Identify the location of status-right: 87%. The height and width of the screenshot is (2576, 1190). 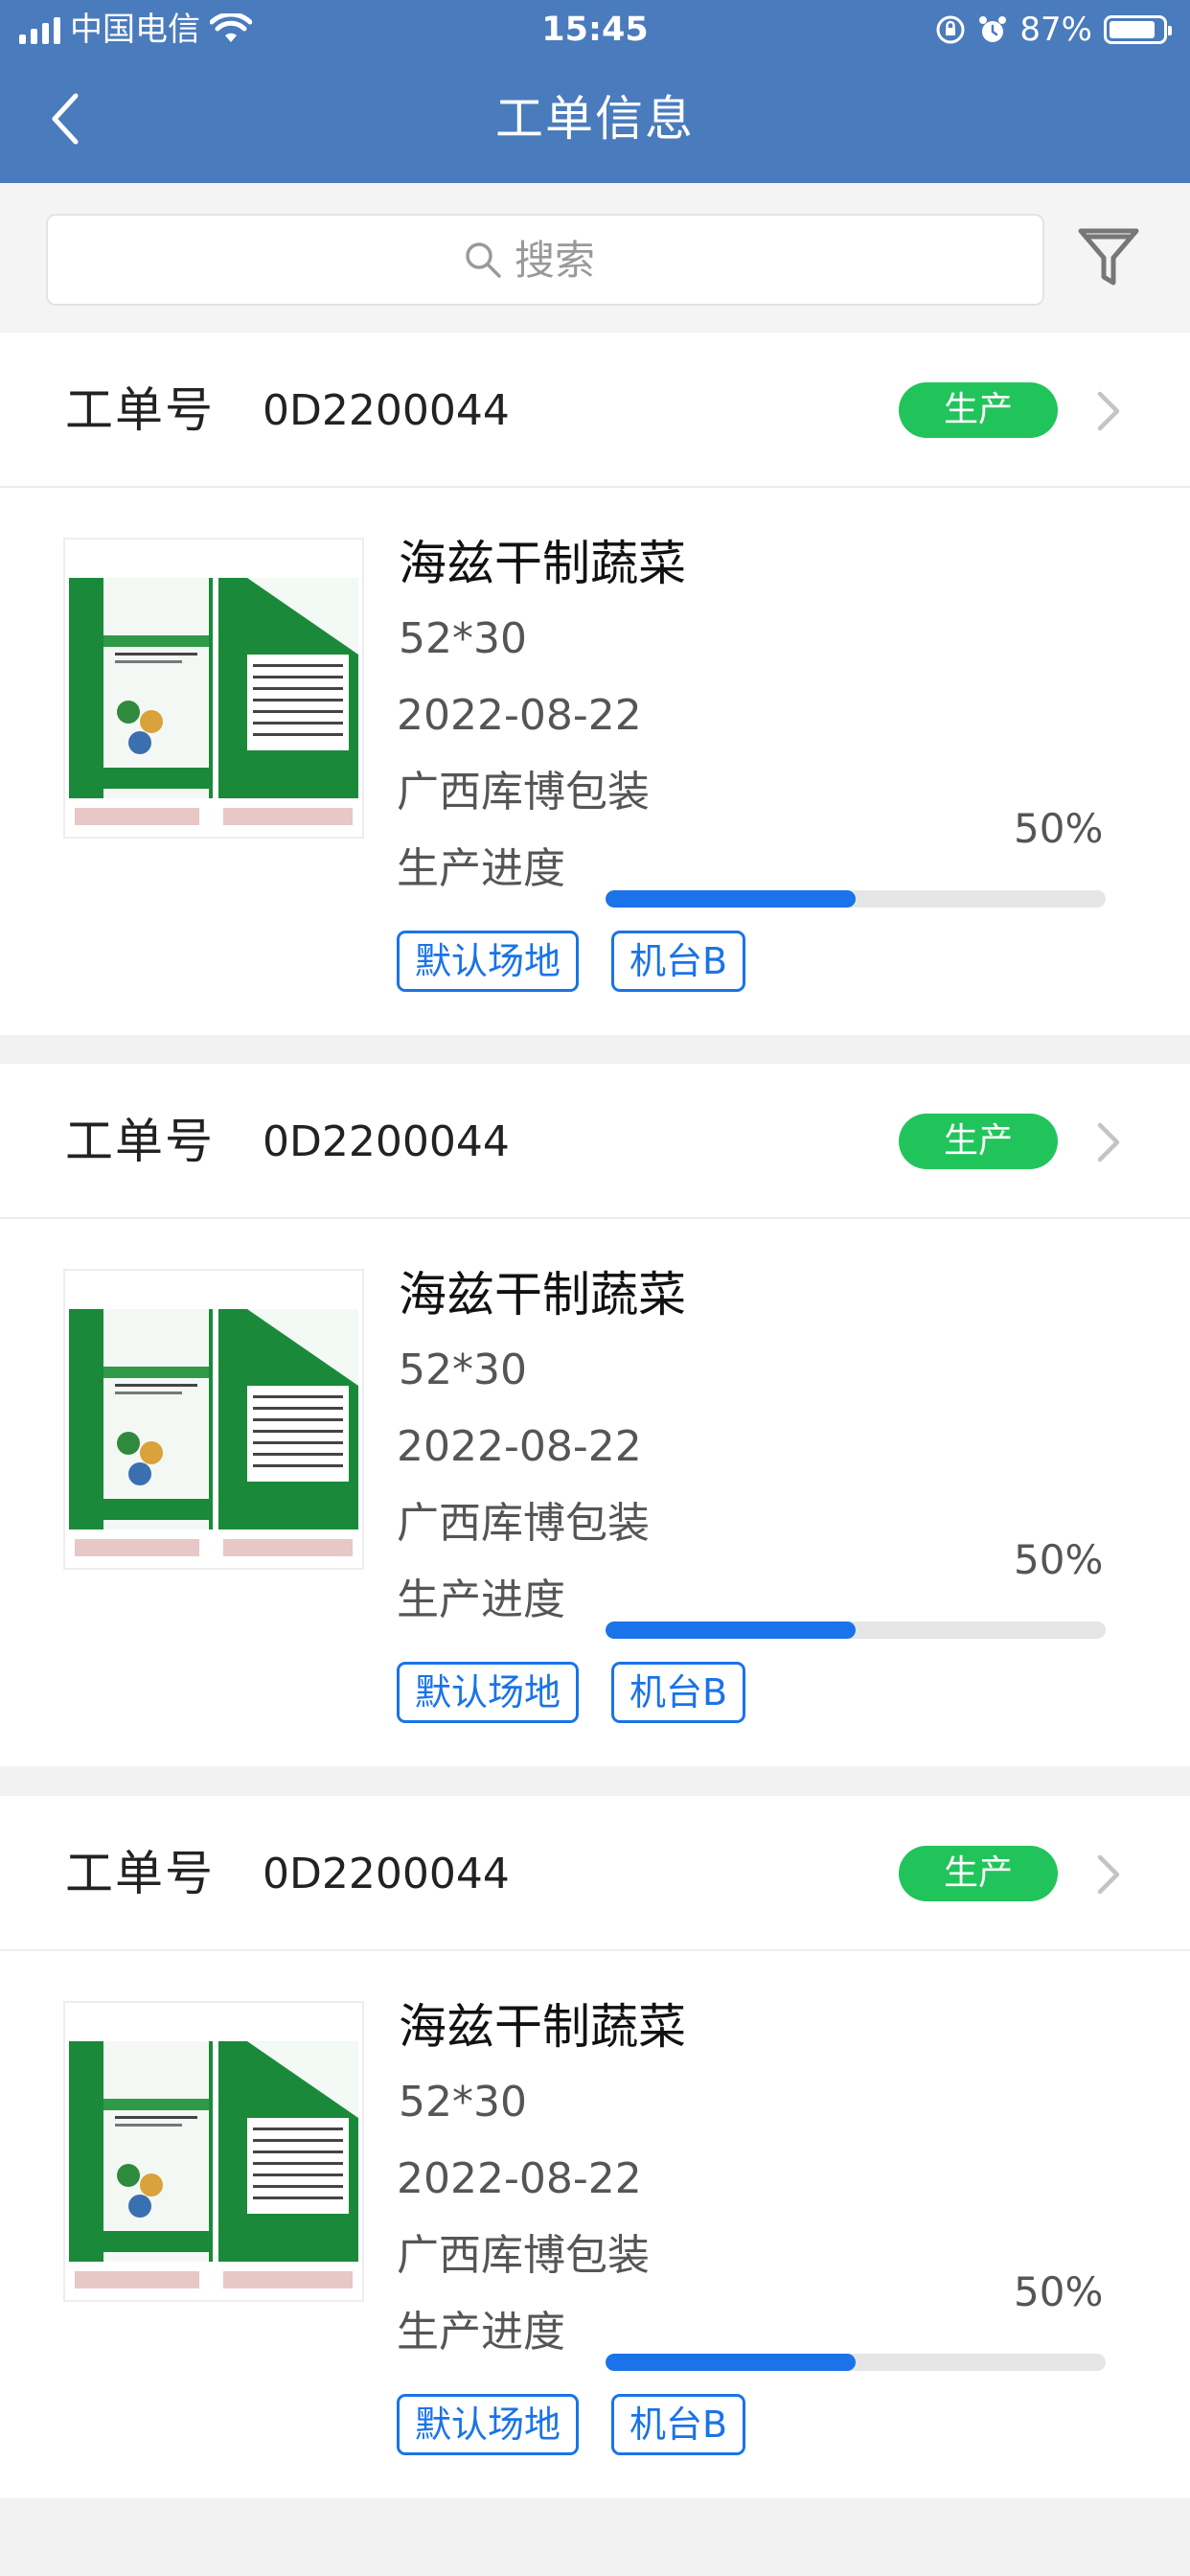
(1053, 30).